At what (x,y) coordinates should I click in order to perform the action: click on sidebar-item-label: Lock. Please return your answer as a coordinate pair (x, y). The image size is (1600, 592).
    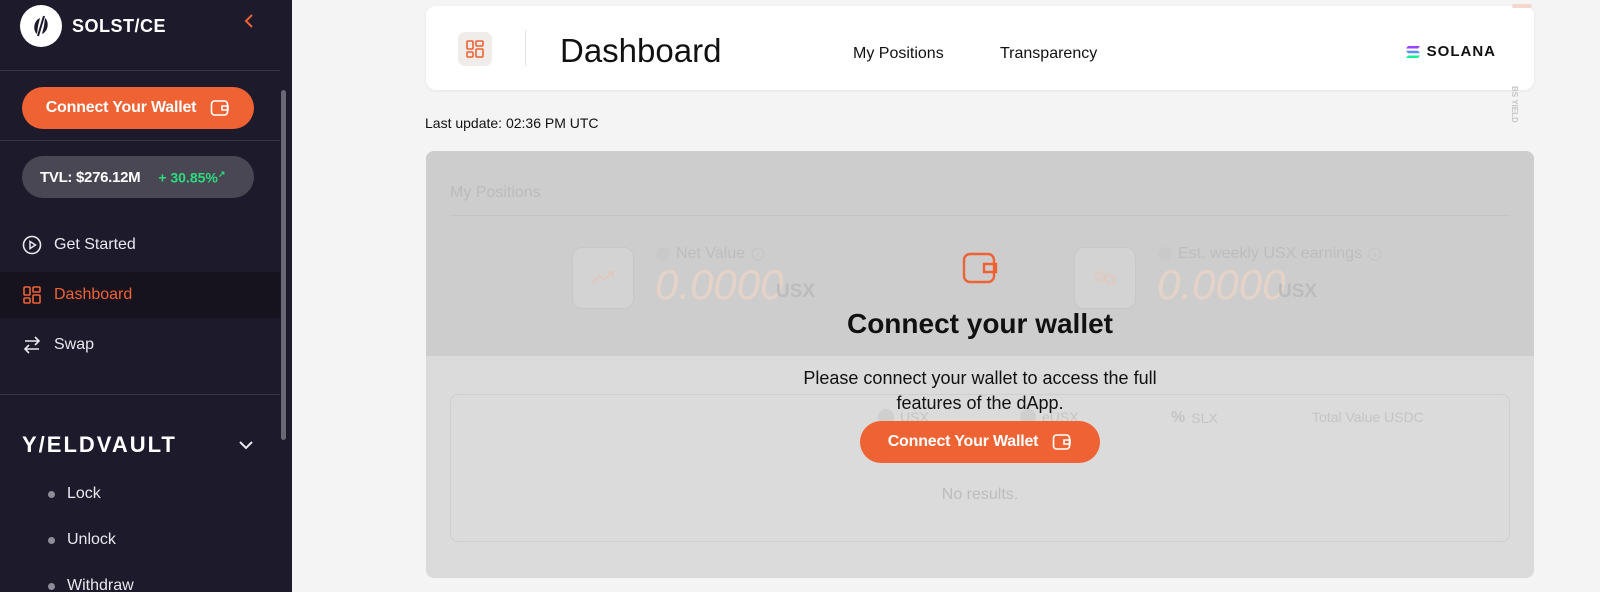
    Looking at the image, I should click on (84, 493).